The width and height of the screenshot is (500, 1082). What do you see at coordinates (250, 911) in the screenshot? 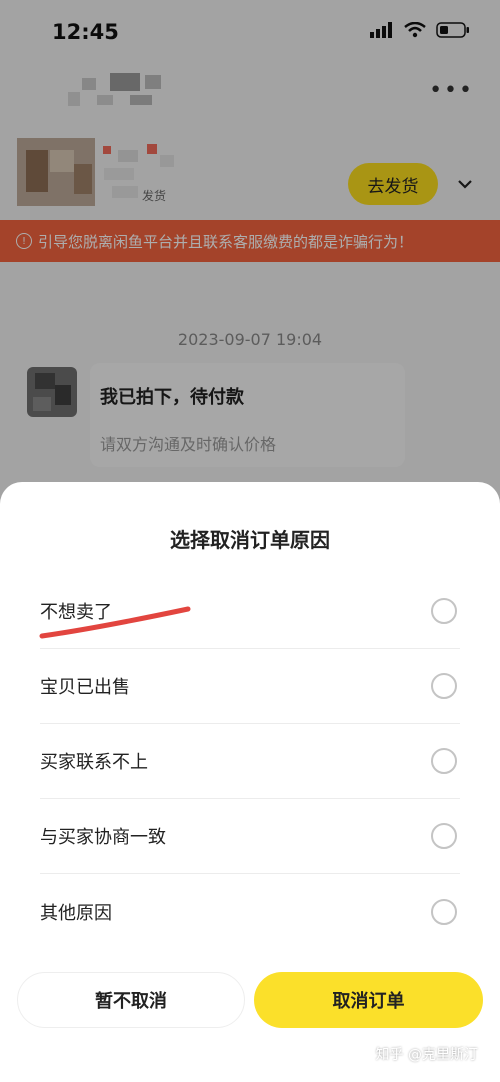
I see `reason-option-other: 其他原因` at bounding box center [250, 911].